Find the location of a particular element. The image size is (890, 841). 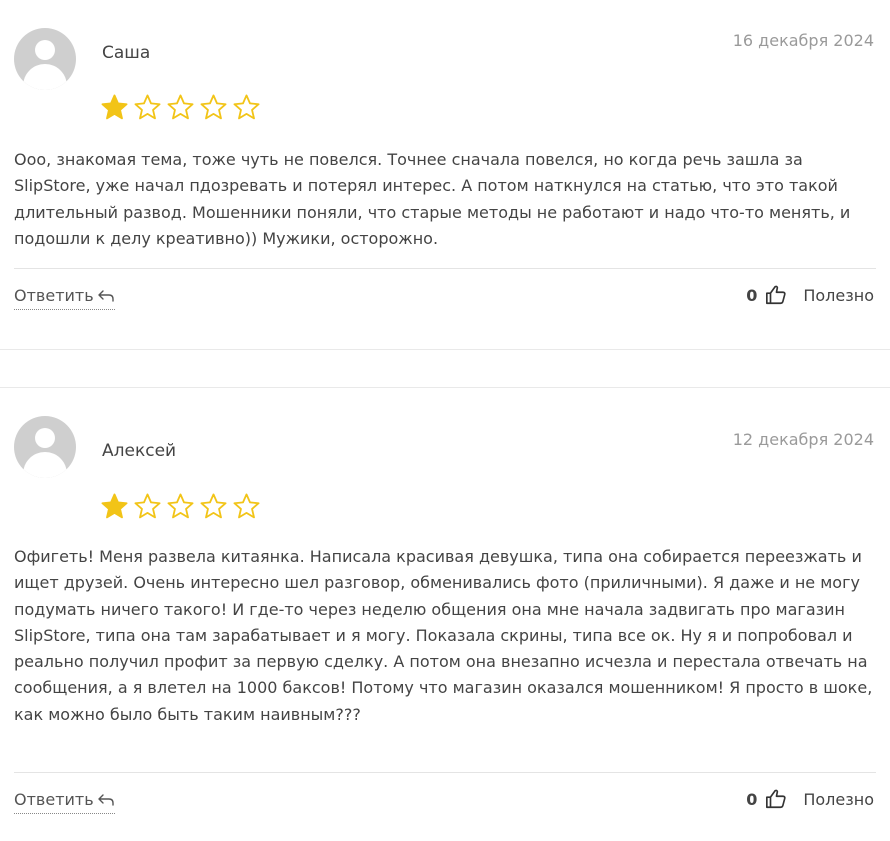

section-divider is located at coordinates (445, 349).